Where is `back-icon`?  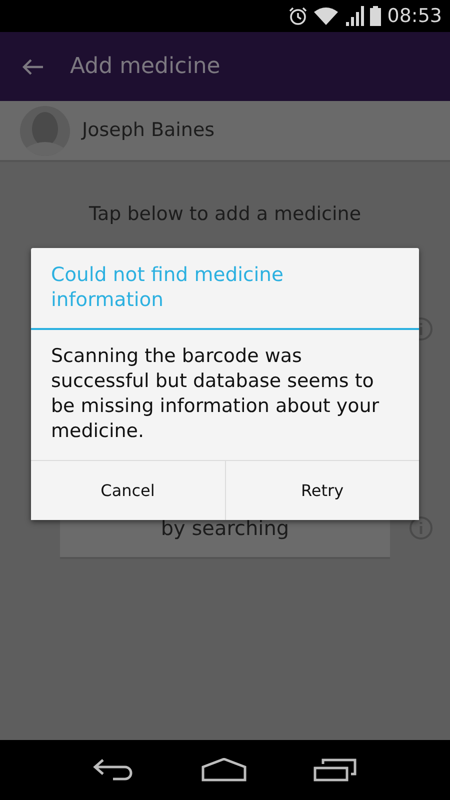
back-icon is located at coordinates (114, 770).